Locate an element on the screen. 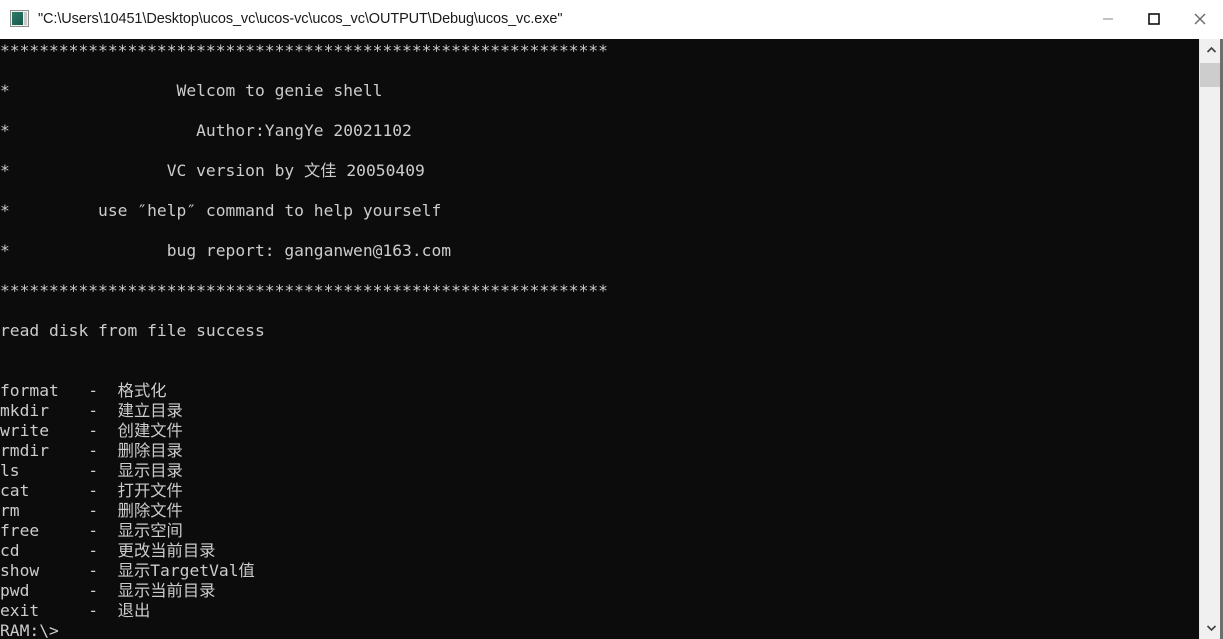 The width and height of the screenshot is (1223, 639). console-app-icon is located at coordinates (20, 19).